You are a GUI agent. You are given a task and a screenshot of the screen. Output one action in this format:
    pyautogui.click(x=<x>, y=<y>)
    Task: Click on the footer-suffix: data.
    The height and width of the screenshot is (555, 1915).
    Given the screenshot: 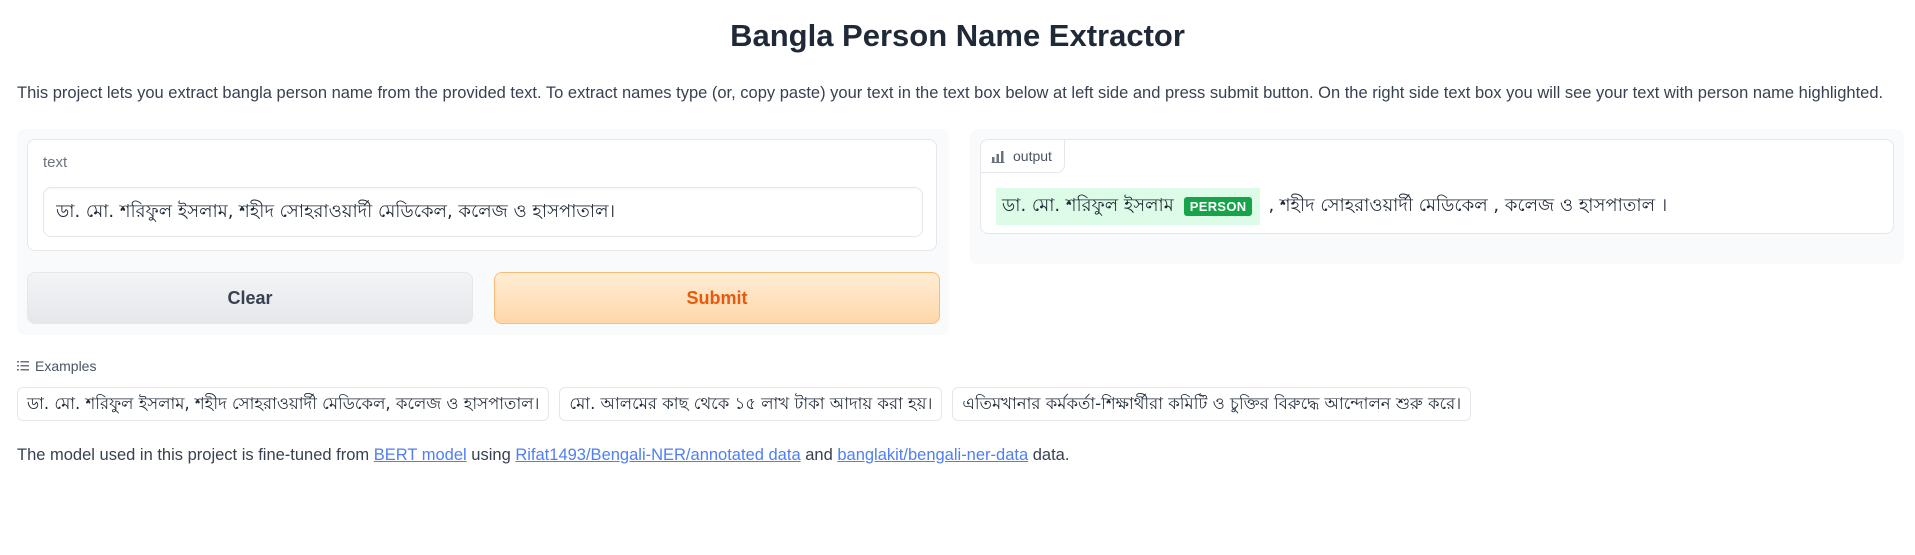 What is the action you would take?
    pyautogui.click(x=1051, y=455)
    